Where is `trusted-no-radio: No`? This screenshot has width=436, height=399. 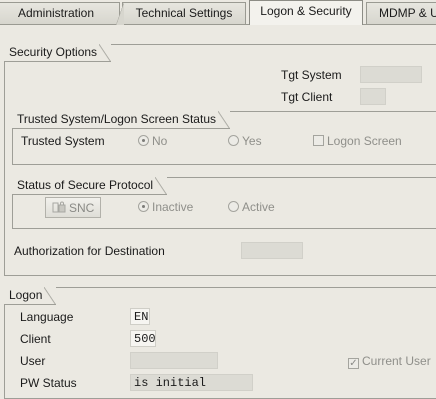 trusted-no-radio: No is located at coordinates (152, 142).